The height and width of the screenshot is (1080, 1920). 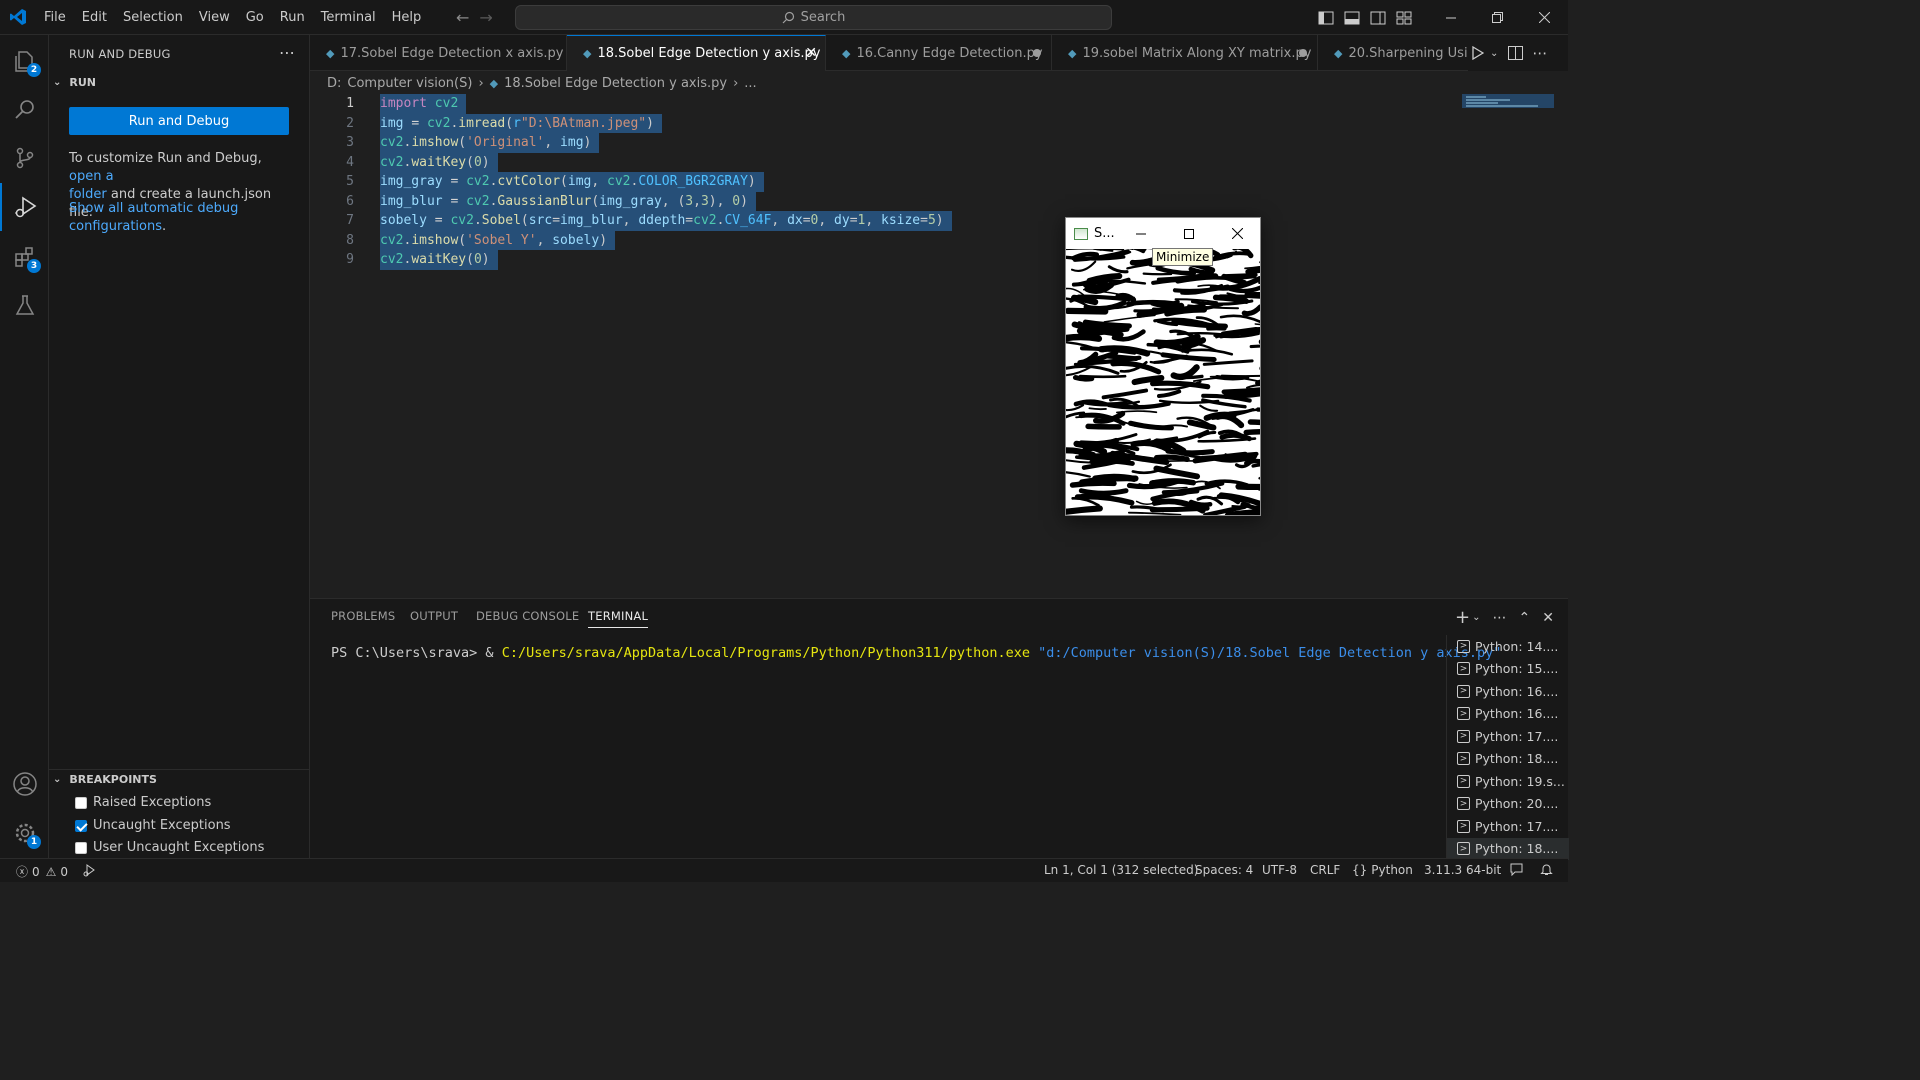 I want to click on run-and-debug-icon, so click(x=24, y=207).